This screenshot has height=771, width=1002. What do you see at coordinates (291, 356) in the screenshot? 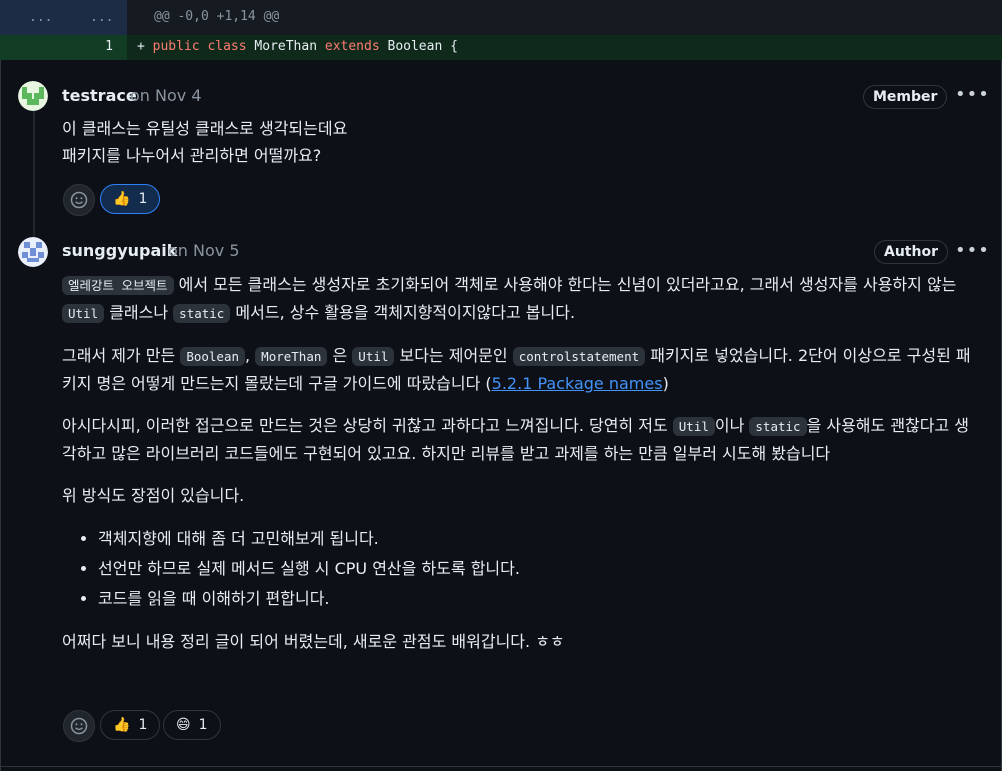
I see `inline-code: MoreThan` at bounding box center [291, 356].